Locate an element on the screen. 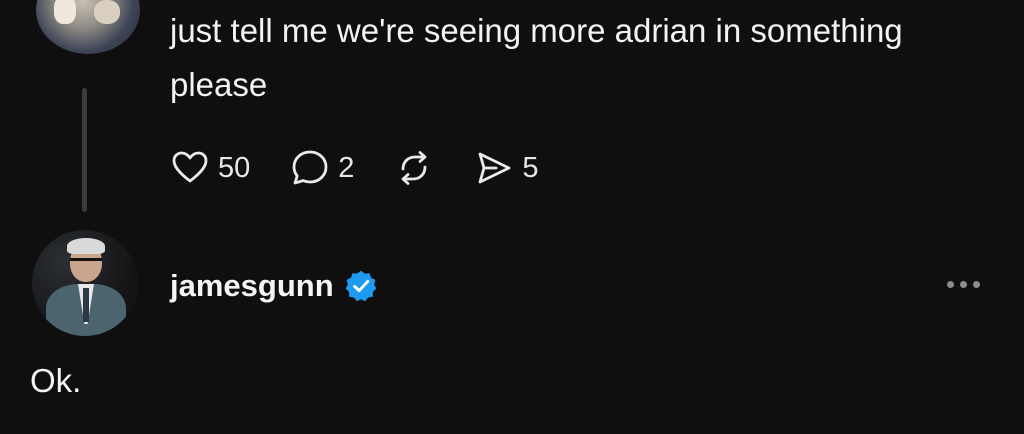  repost-button is located at coordinates (414, 168).